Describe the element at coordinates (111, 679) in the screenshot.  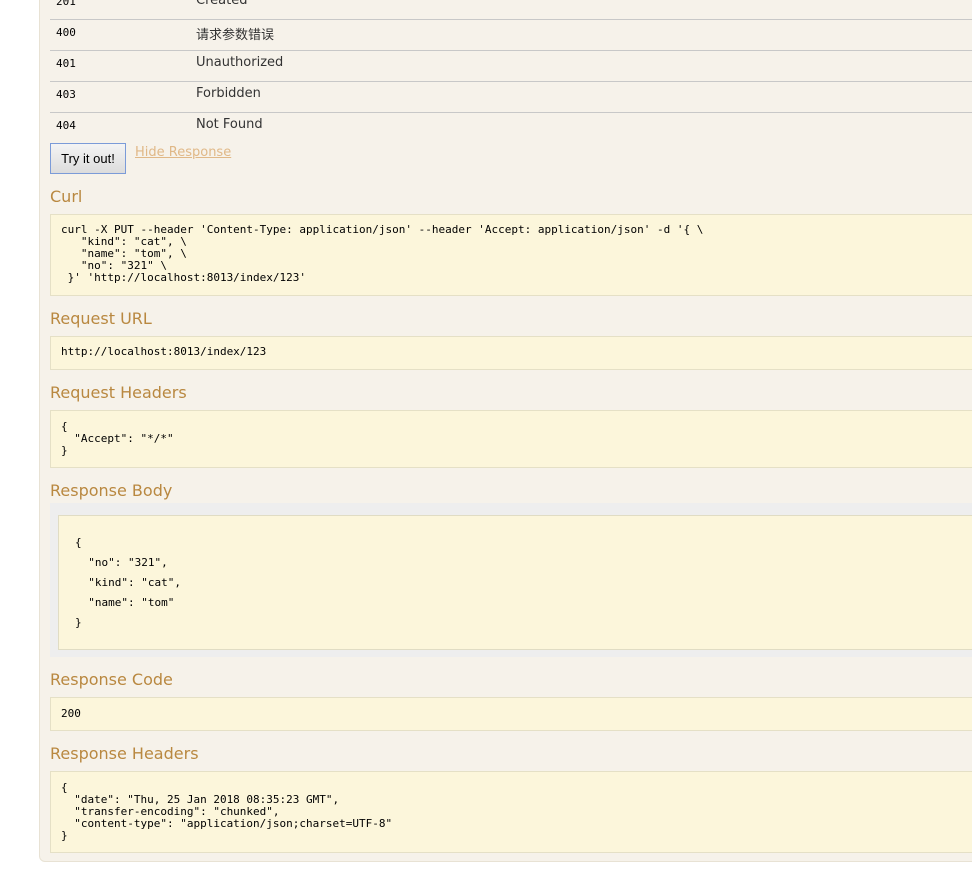
I see `response-code-heading: Response Code` at that location.